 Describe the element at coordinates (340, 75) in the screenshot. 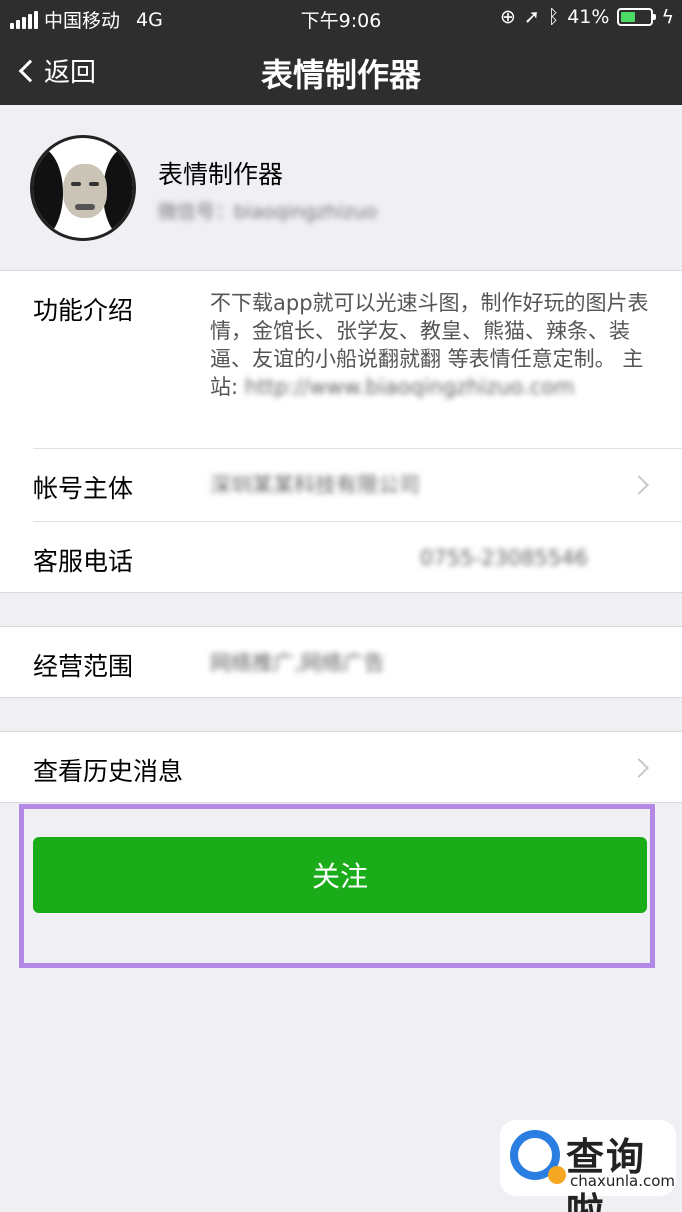

I see `page-title: 表情制作器` at that location.